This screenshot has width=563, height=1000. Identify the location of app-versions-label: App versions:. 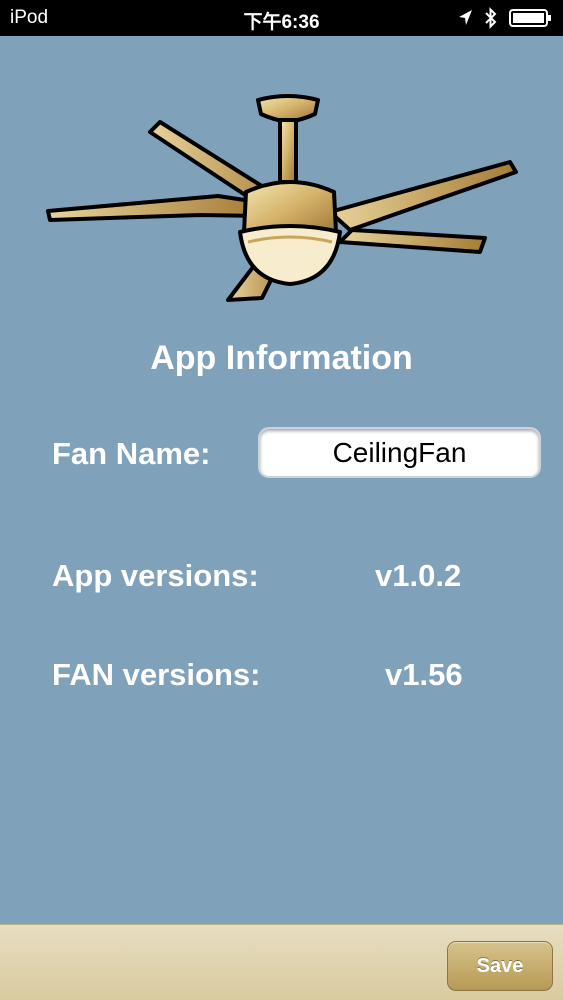
(155, 575).